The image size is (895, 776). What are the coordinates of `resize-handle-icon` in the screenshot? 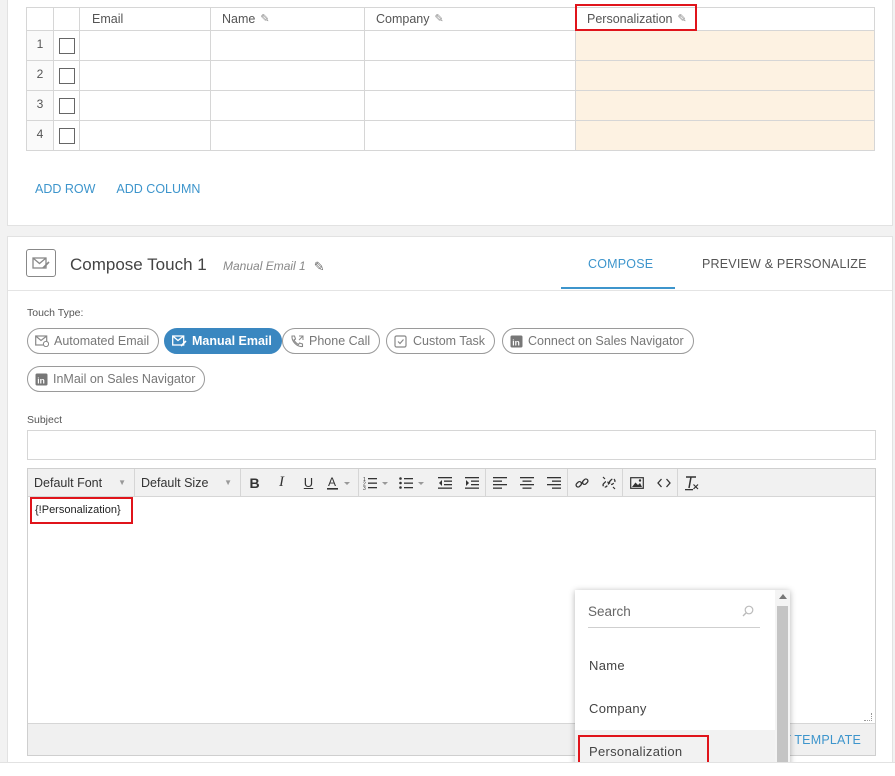 It's located at (868, 717).